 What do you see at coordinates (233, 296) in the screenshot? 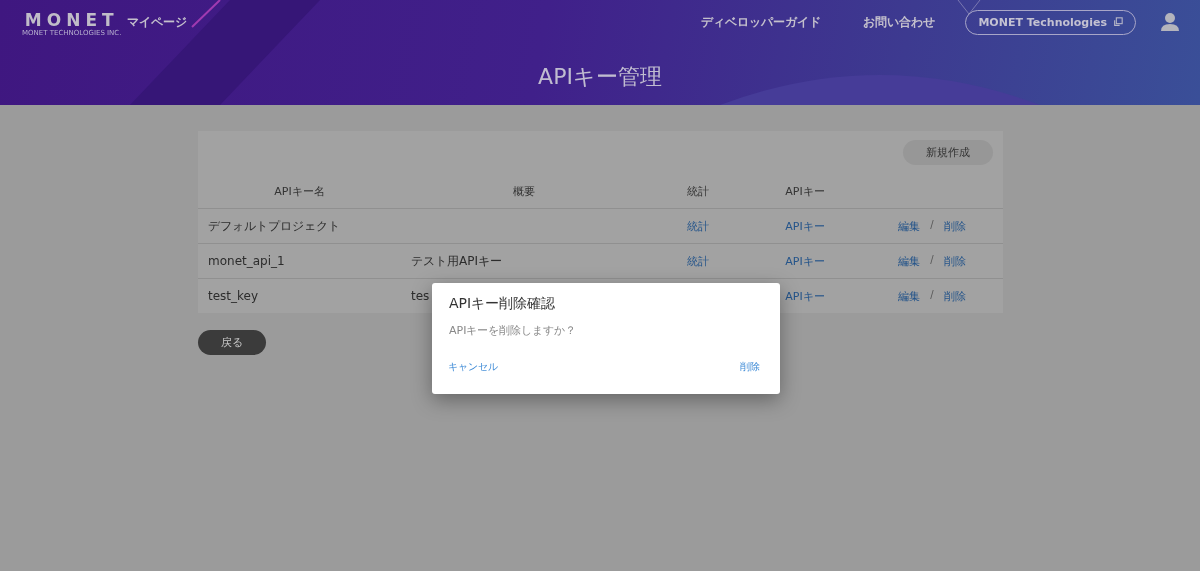
I see `table-cell-text: test_key` at bounding box center [233, 296].